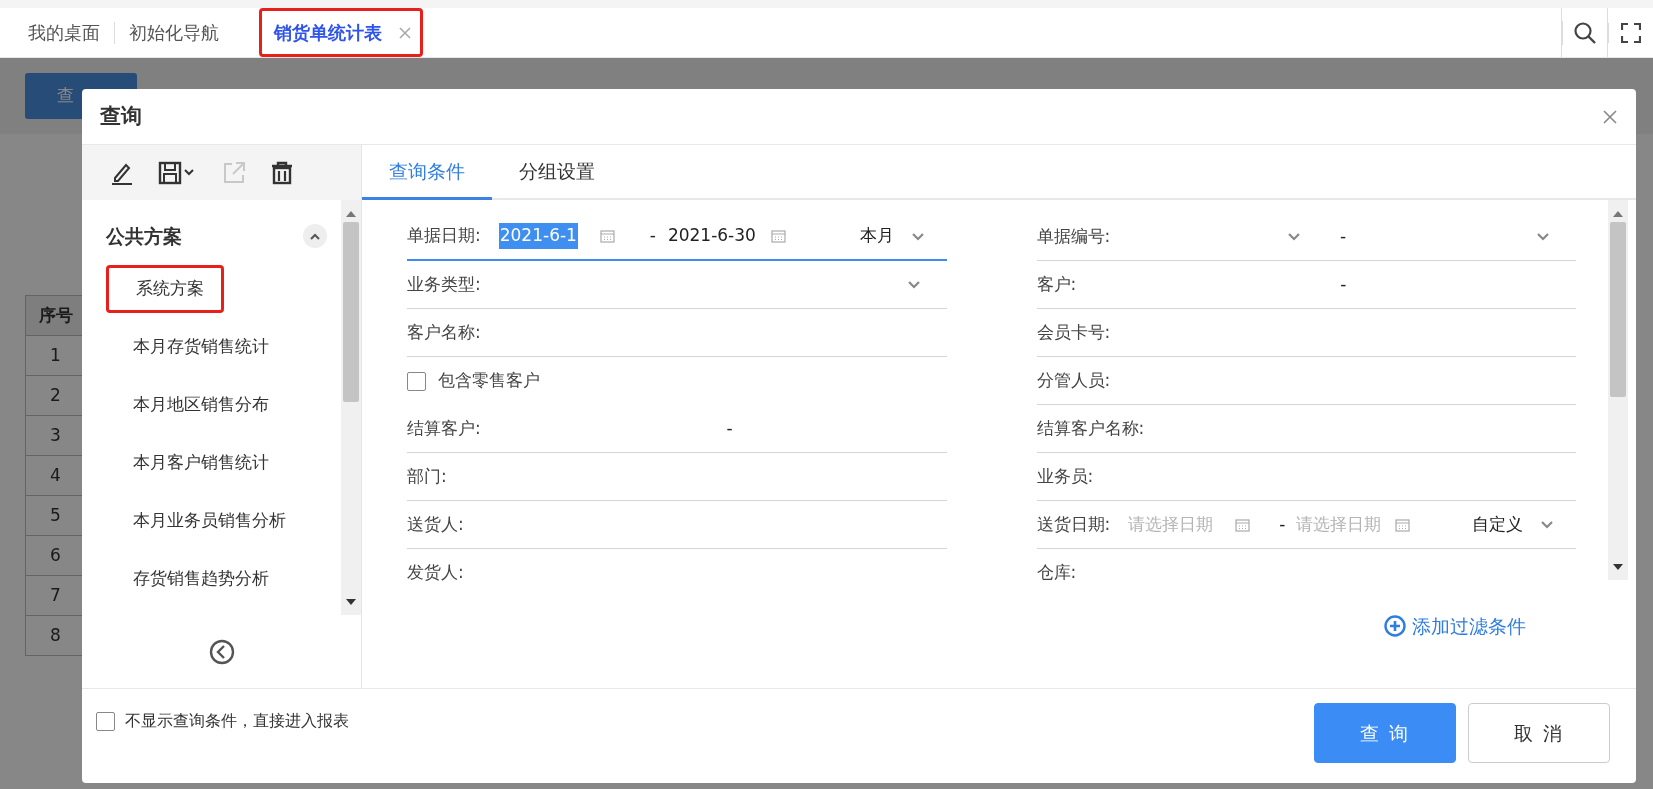  Describe the element at coordinates (1539, 733) in the screenshot. I see `cancel-button: 取 消` at that location.